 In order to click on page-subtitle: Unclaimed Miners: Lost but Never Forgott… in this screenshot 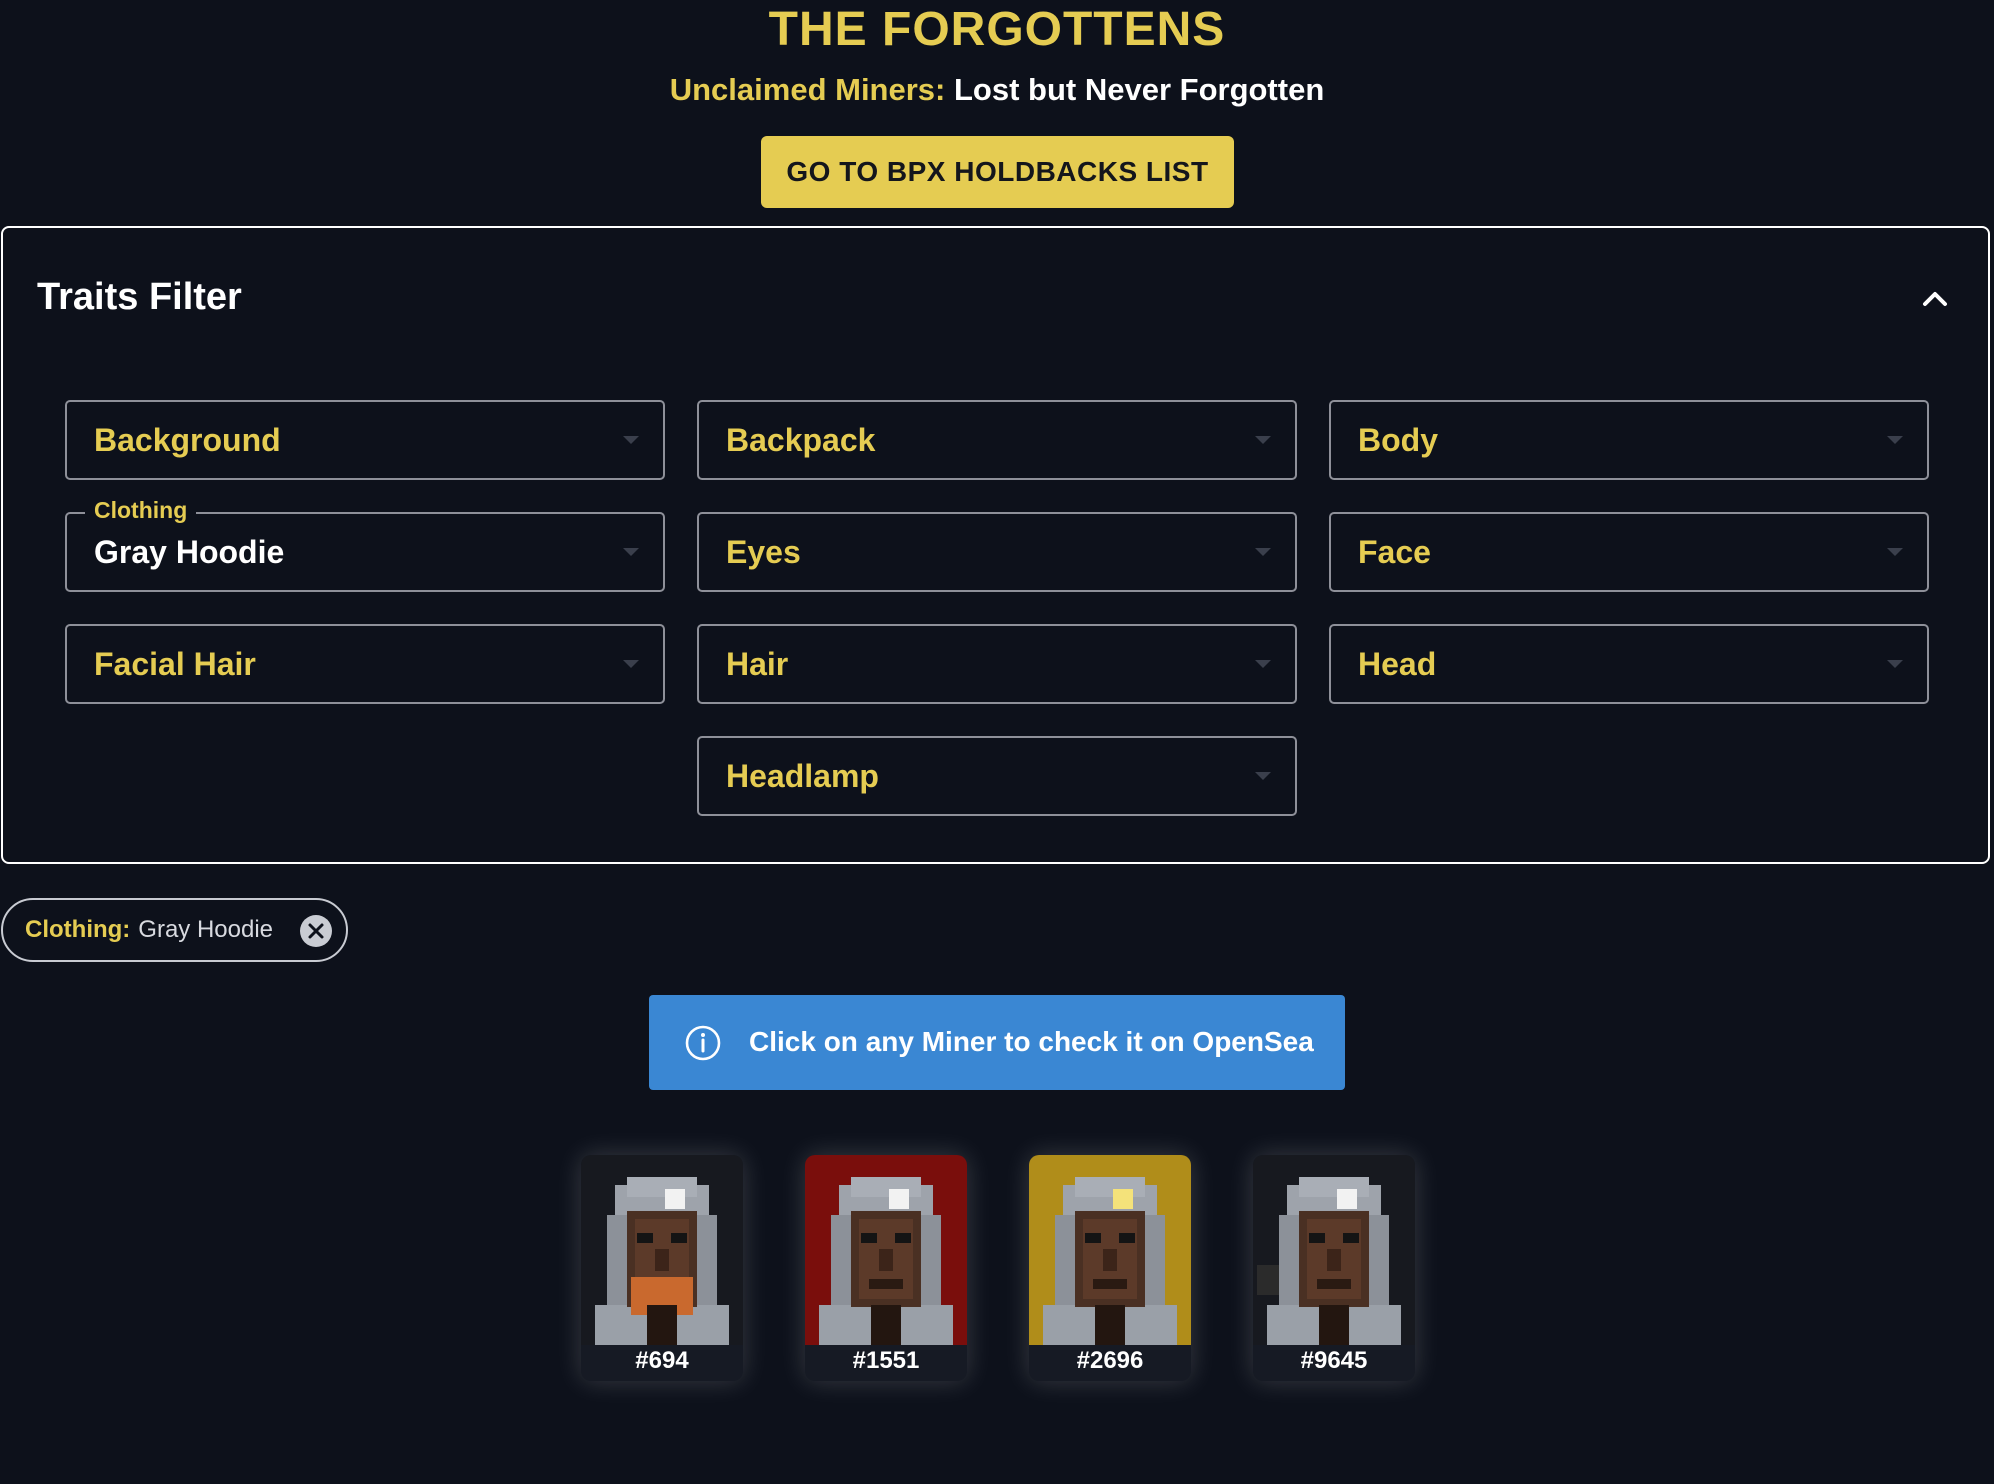, I will do `click(997, 90)`.